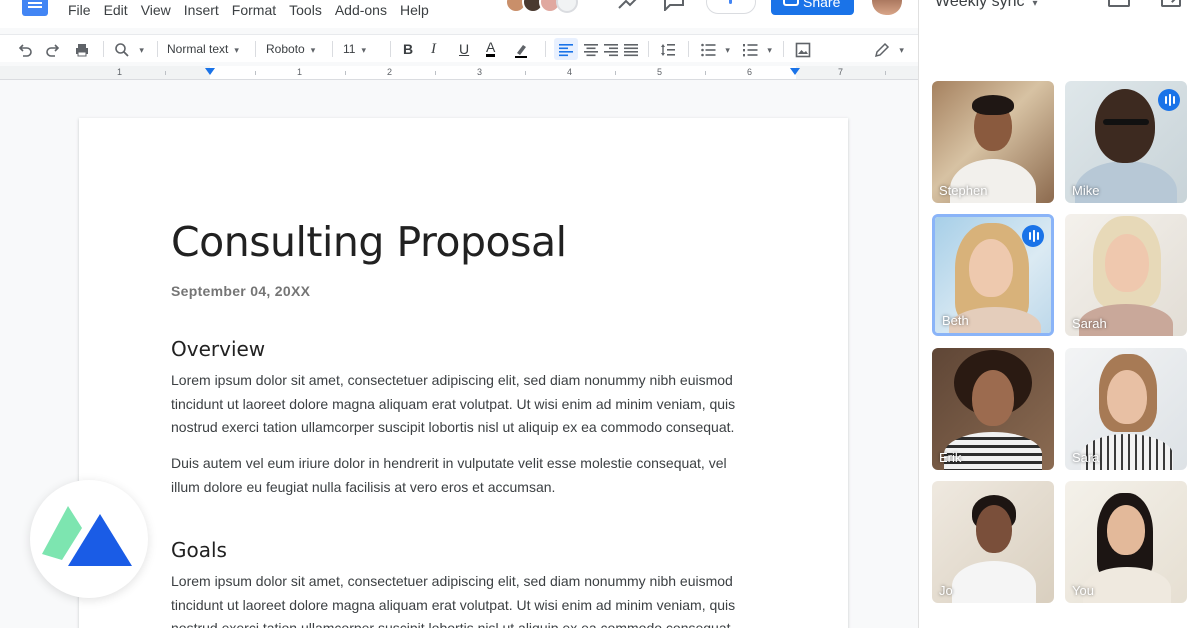 The width and height of the screenshot is (1200, 628). What do you see at coordinates (198, 49) in the screenshot?
I see `style-select-label: Normal text` at bounding box center [198, 49].